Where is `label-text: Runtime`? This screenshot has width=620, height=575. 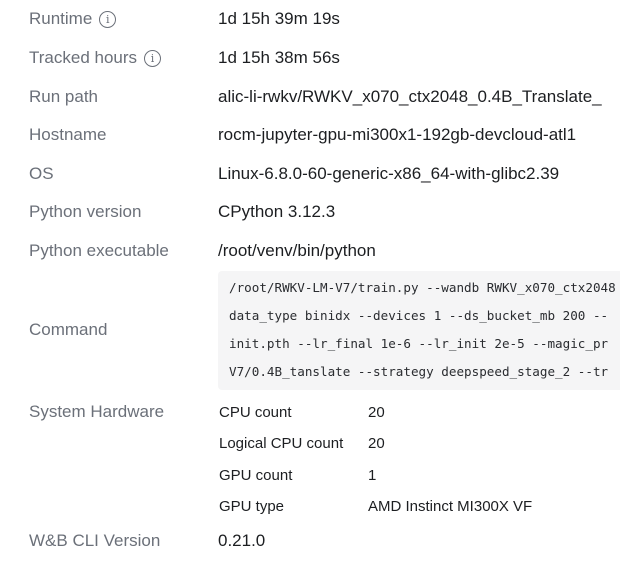 label-text: Runtime is located at coordinates (61, 18).